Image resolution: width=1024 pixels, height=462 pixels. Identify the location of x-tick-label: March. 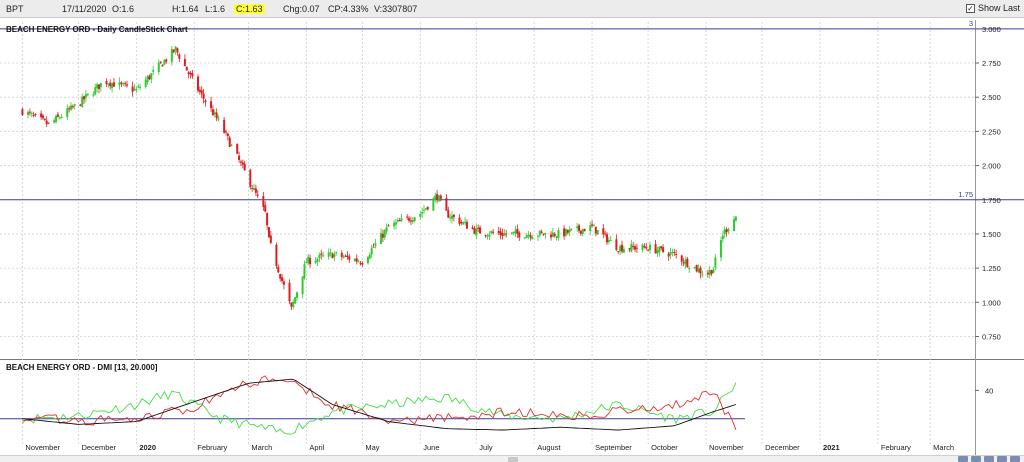
(261, 447).